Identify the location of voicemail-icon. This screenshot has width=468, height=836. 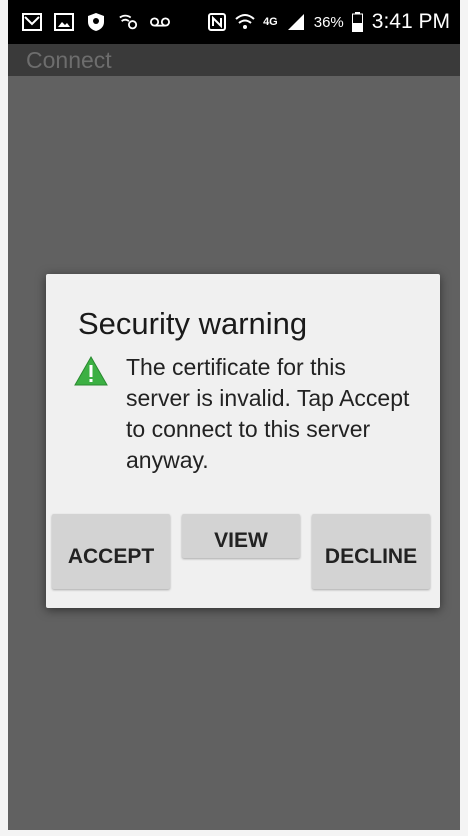
(160, 22).